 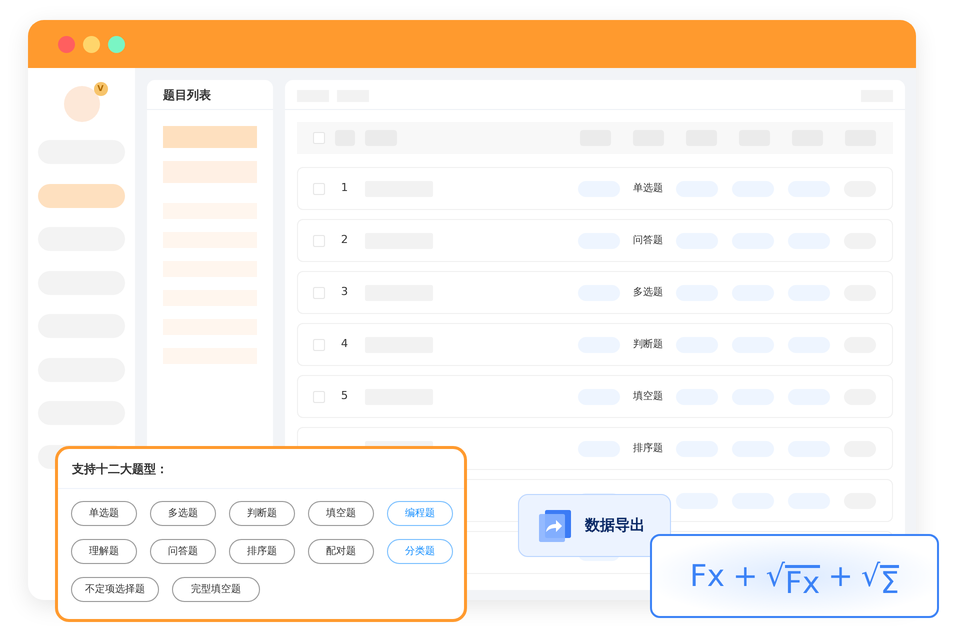 What do you see at coordinates (345, 344) in the screenshot?
I see `row-number: 4` at bounding box center [345, 344].